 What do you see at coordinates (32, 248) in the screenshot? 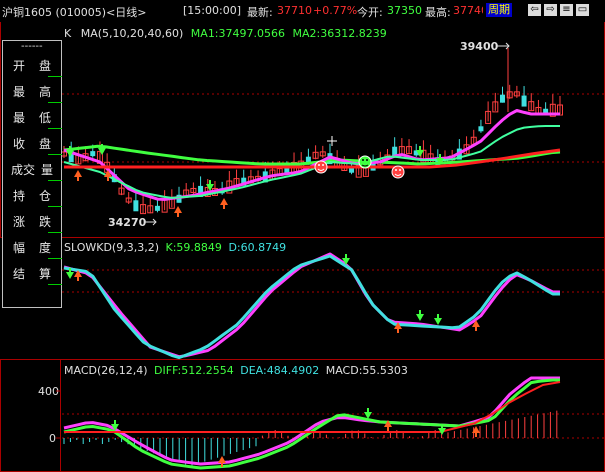
I see `side-item-change-percent: 幅度` at bounding box center [32, 248].